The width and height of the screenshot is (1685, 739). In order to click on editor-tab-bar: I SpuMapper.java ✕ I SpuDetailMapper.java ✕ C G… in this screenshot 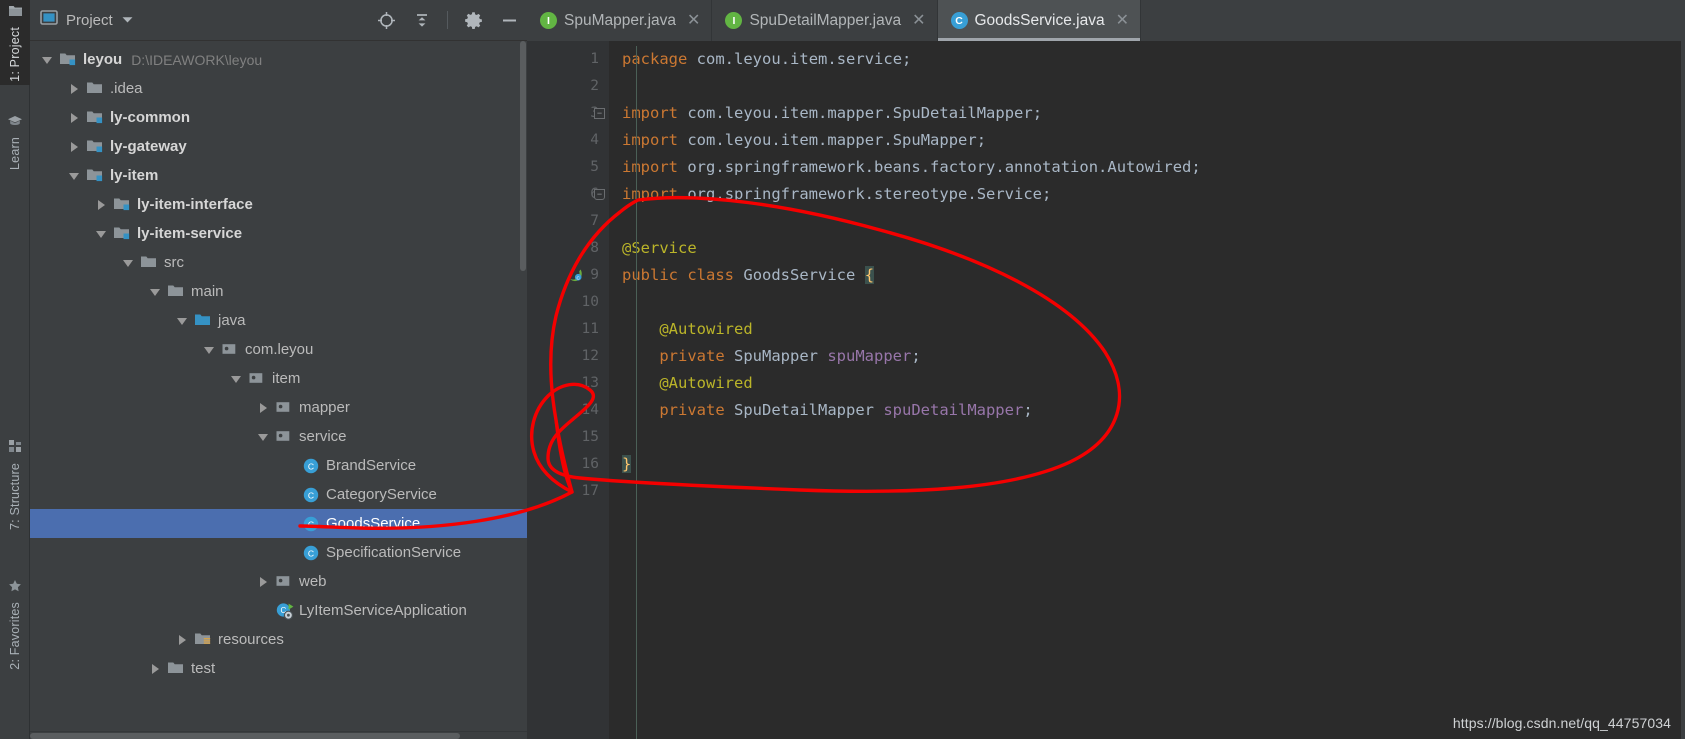, I will do `click(1106, 20)`.